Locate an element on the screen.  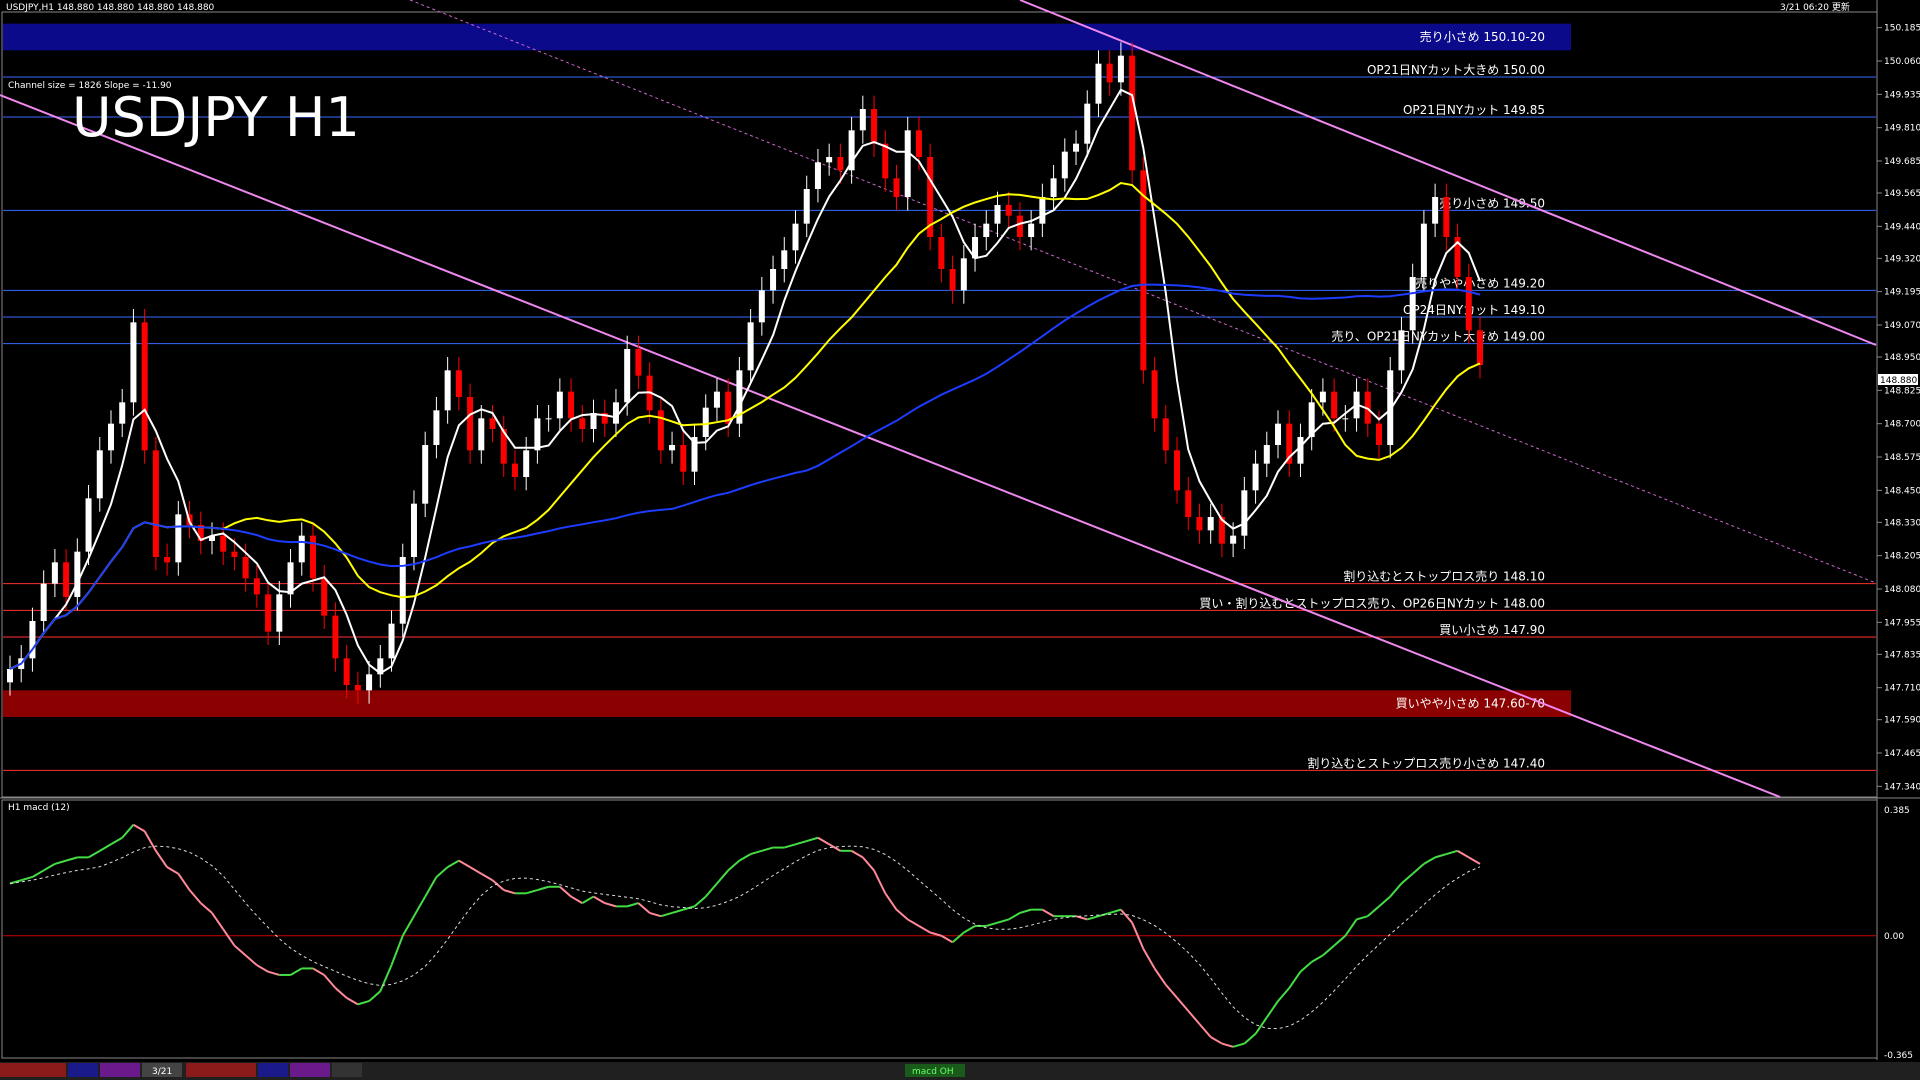
y-tick-label: 147.955 is located at coordinates (1902, 623).